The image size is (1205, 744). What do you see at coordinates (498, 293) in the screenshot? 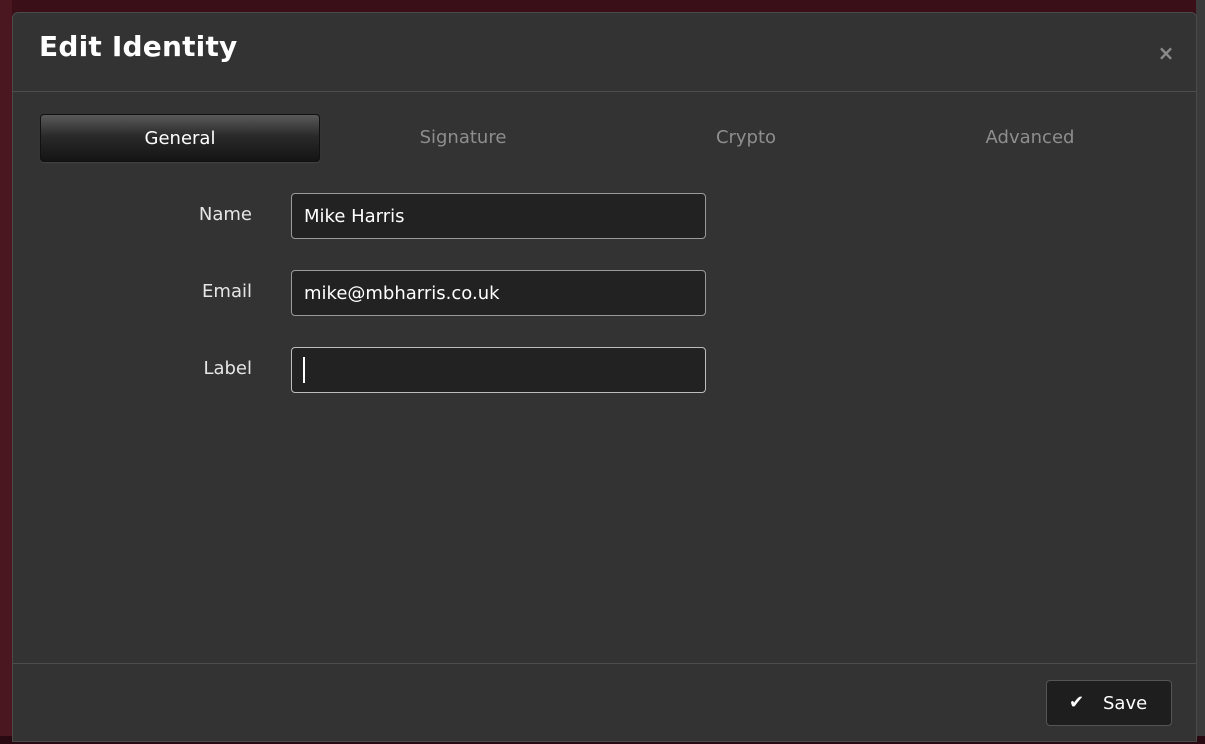
I see `email-field` at bounding box center [498, 293].